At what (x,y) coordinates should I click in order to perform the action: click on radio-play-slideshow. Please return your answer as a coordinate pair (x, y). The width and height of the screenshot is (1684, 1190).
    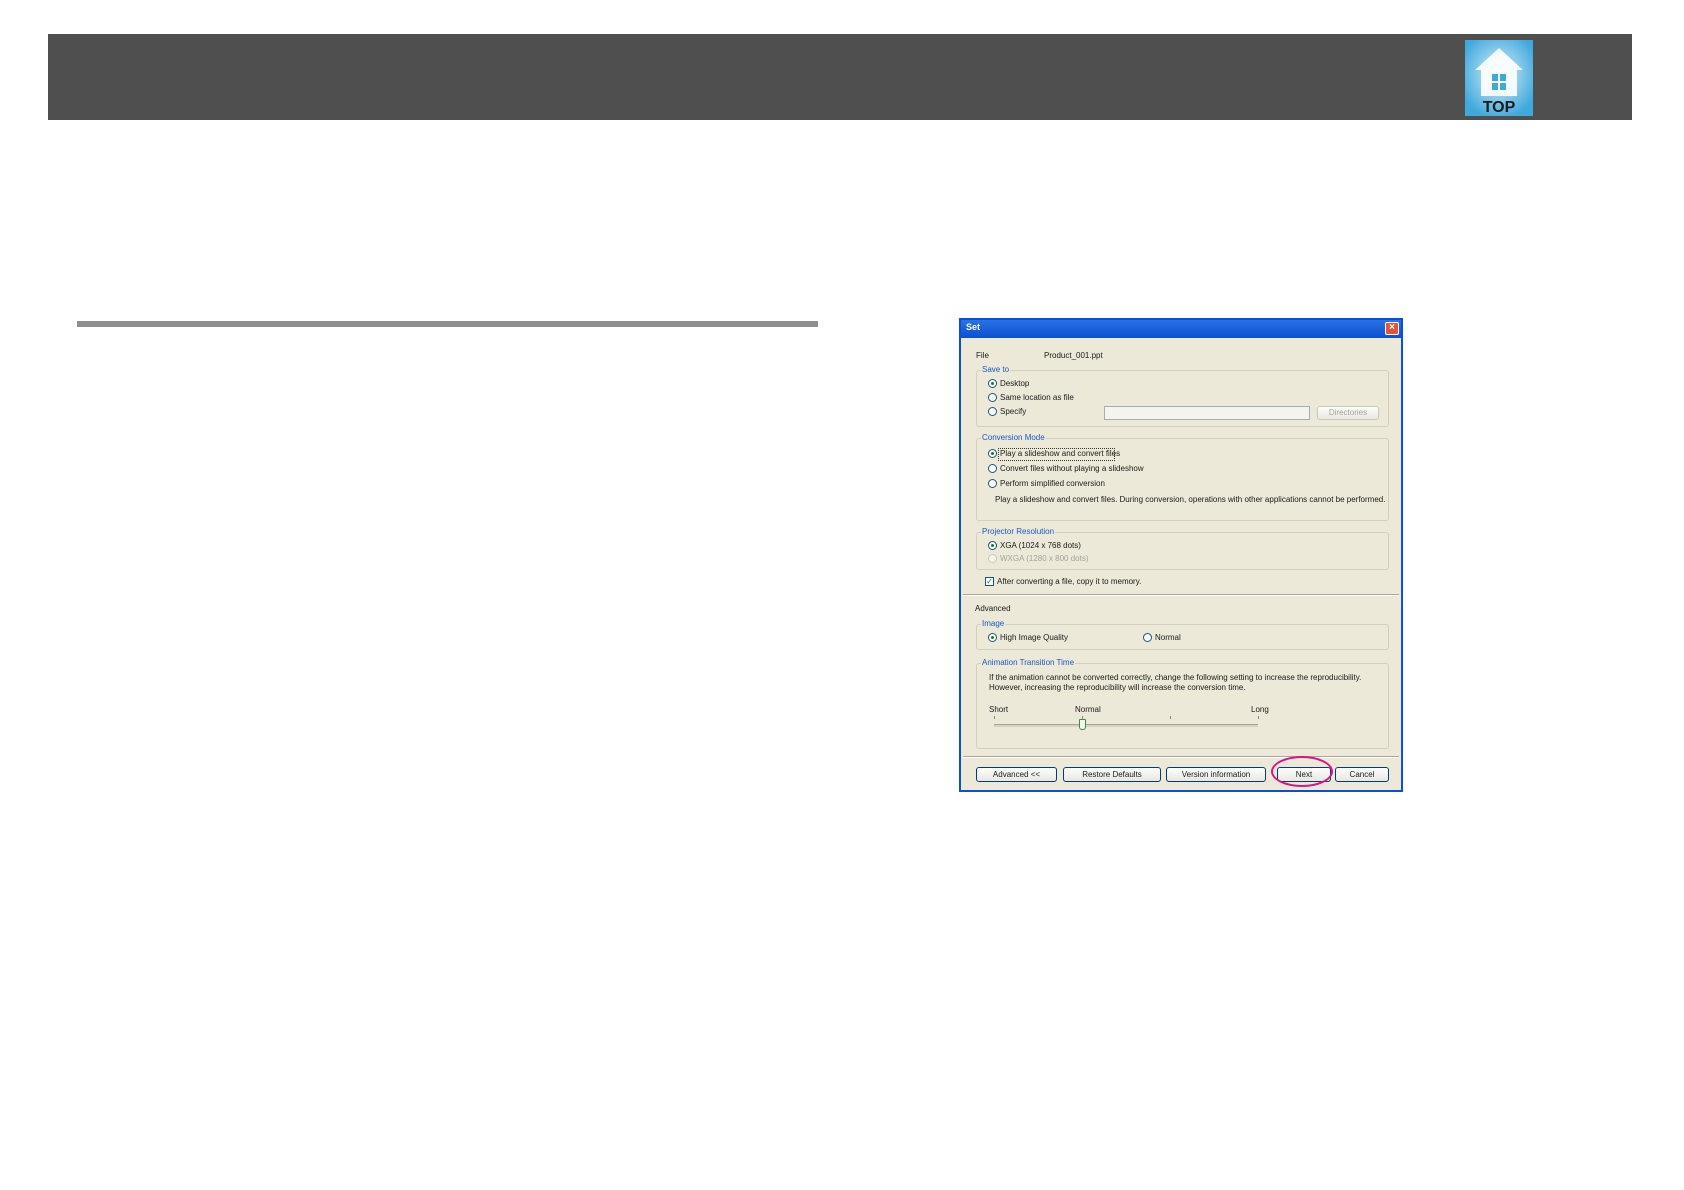
    Looking at the image, I should click on (992, 453).